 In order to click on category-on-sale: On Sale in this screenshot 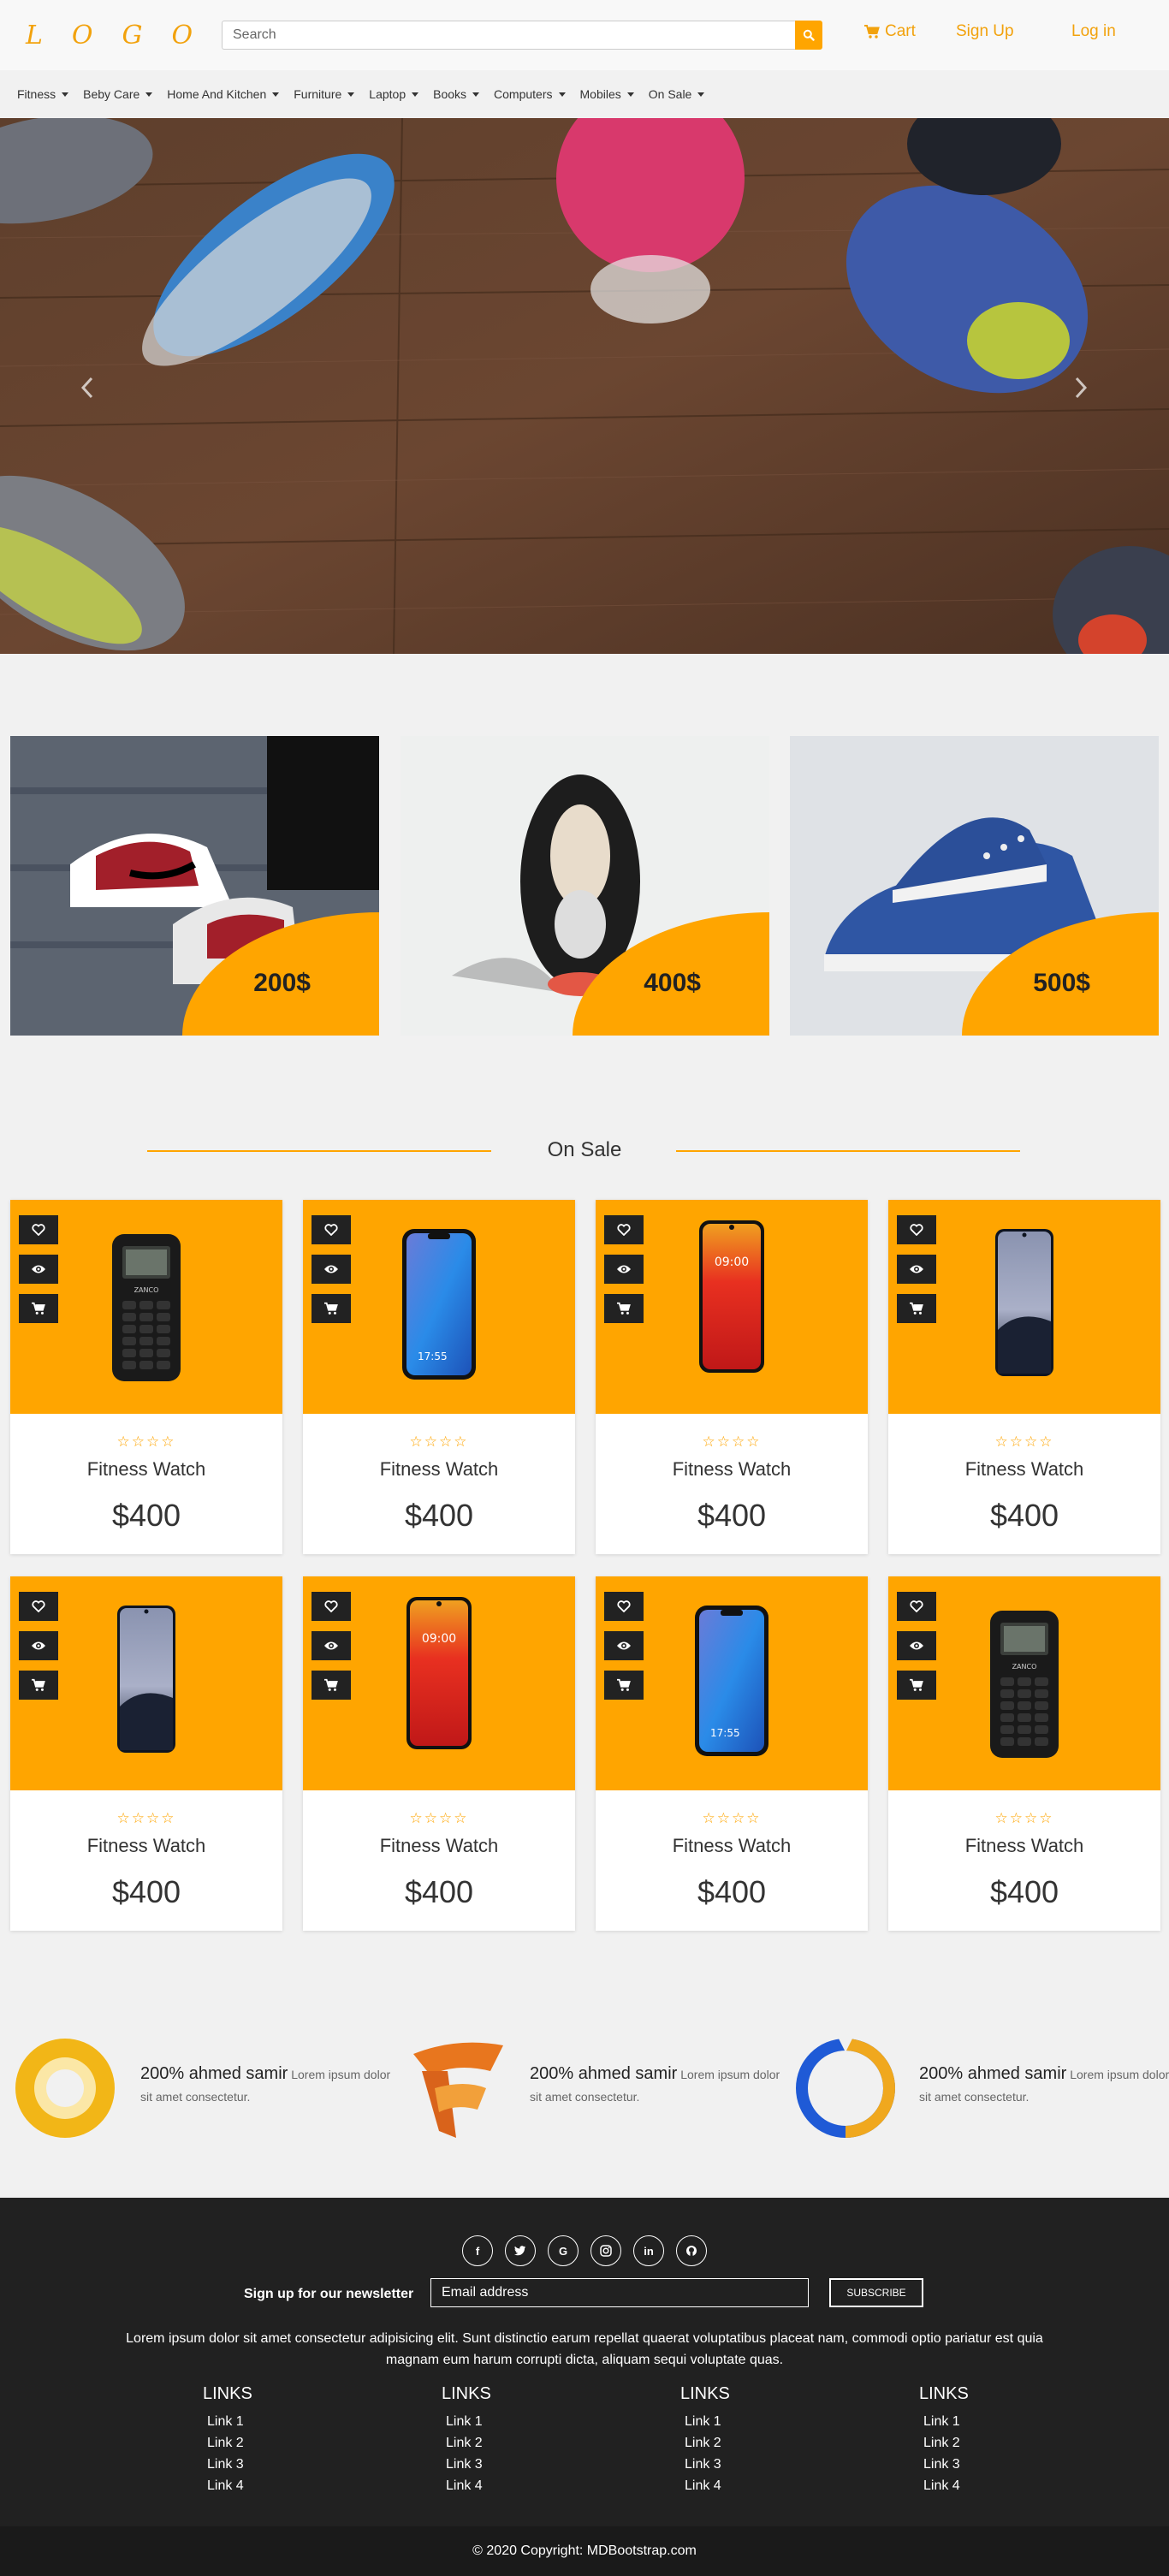, I will do `click(677, 94)`.